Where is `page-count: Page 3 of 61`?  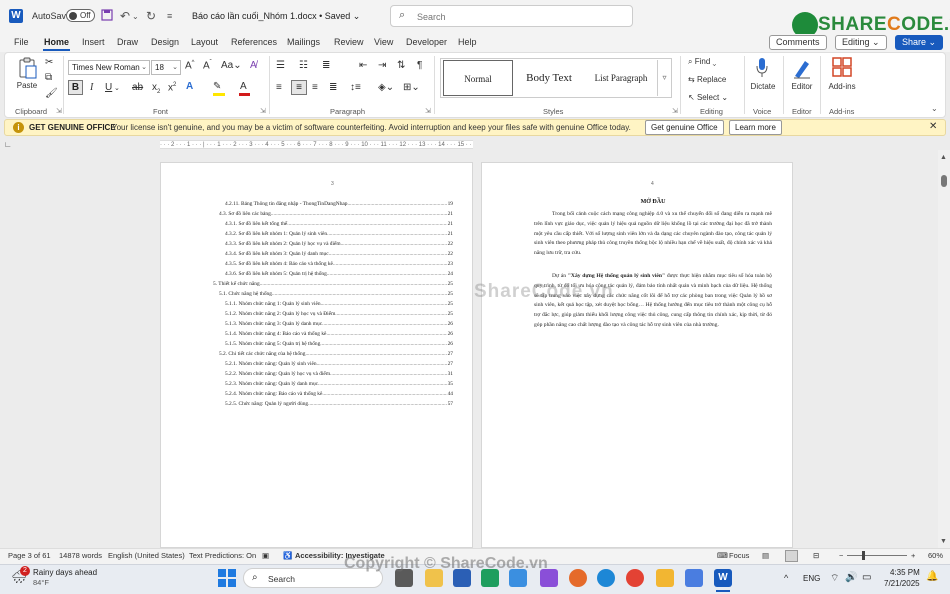 page-count: Page 3 of 61 is located at coordinates (29, 555).